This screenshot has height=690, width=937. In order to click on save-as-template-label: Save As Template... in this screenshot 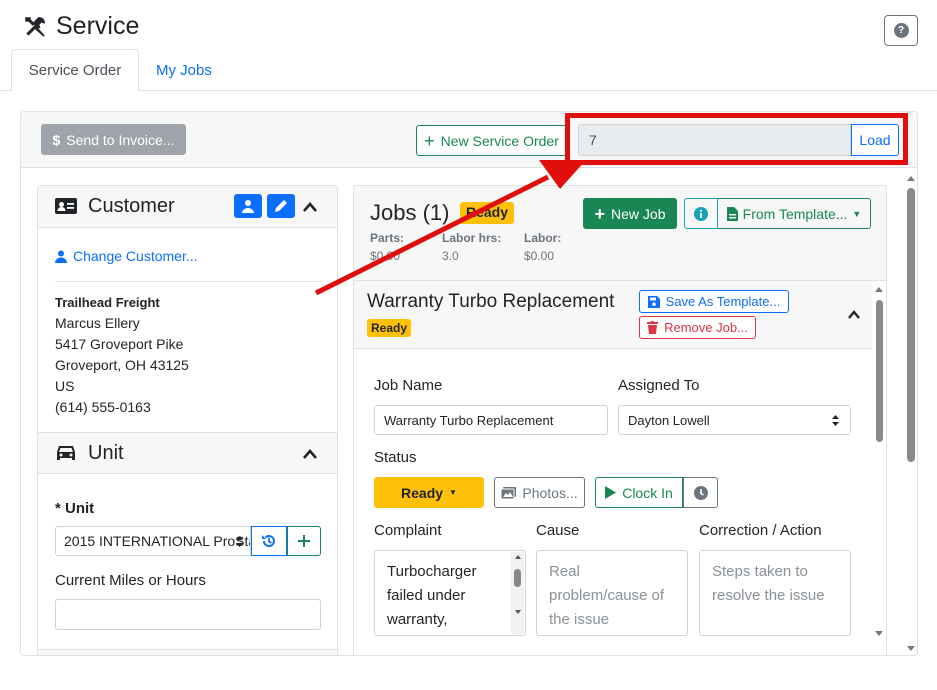, I will do `click(723, 301)`.